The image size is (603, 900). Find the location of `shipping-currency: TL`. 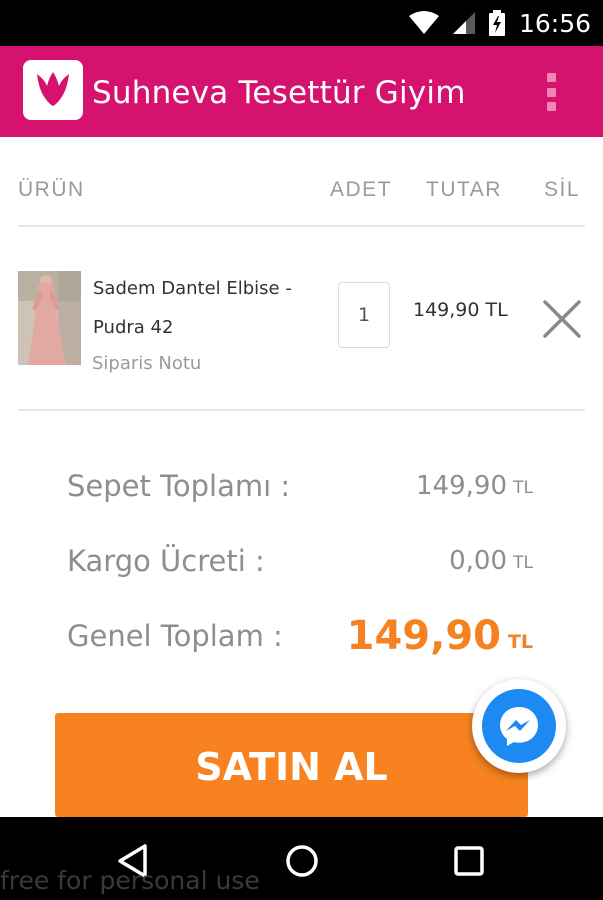

shipping-currency: TL is located at coordinates (523, 563).